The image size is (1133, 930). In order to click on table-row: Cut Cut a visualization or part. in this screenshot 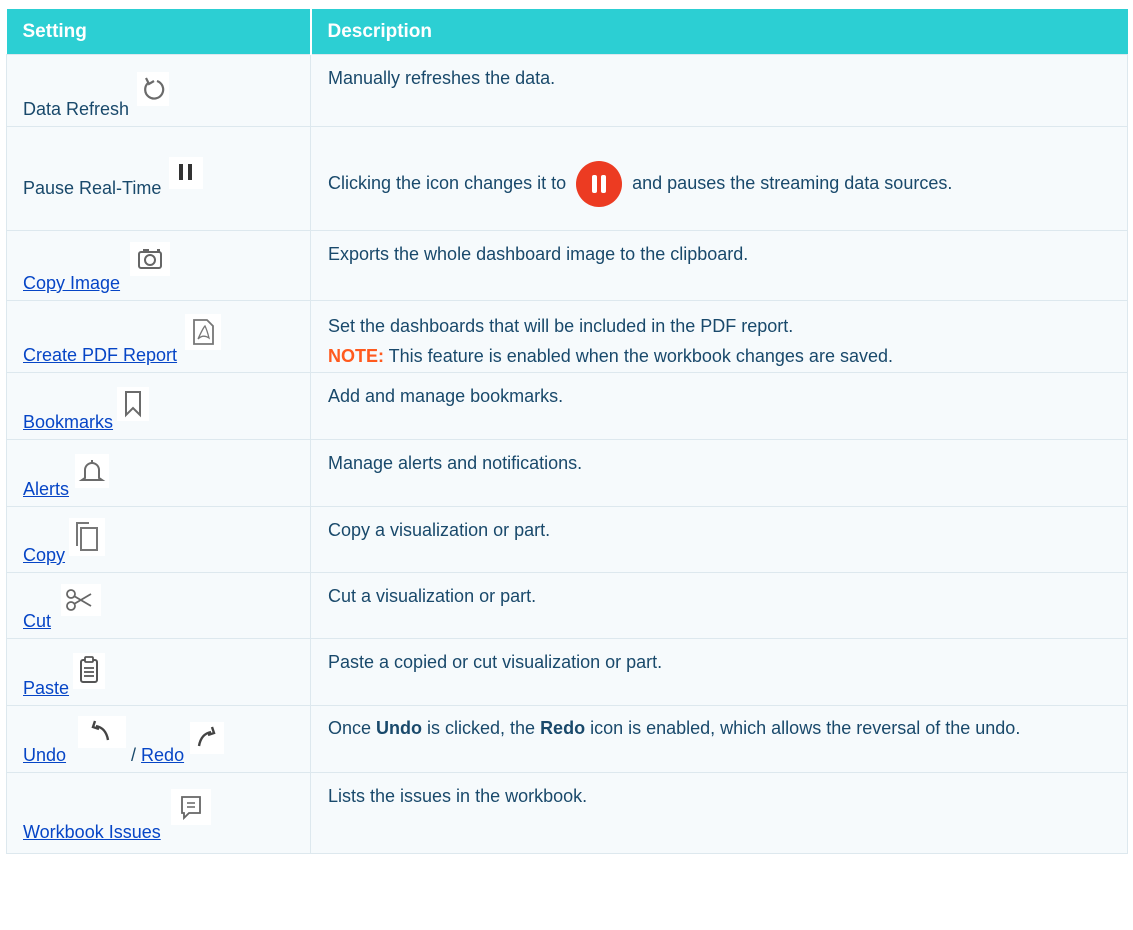, I will do `click(567, 605)`.